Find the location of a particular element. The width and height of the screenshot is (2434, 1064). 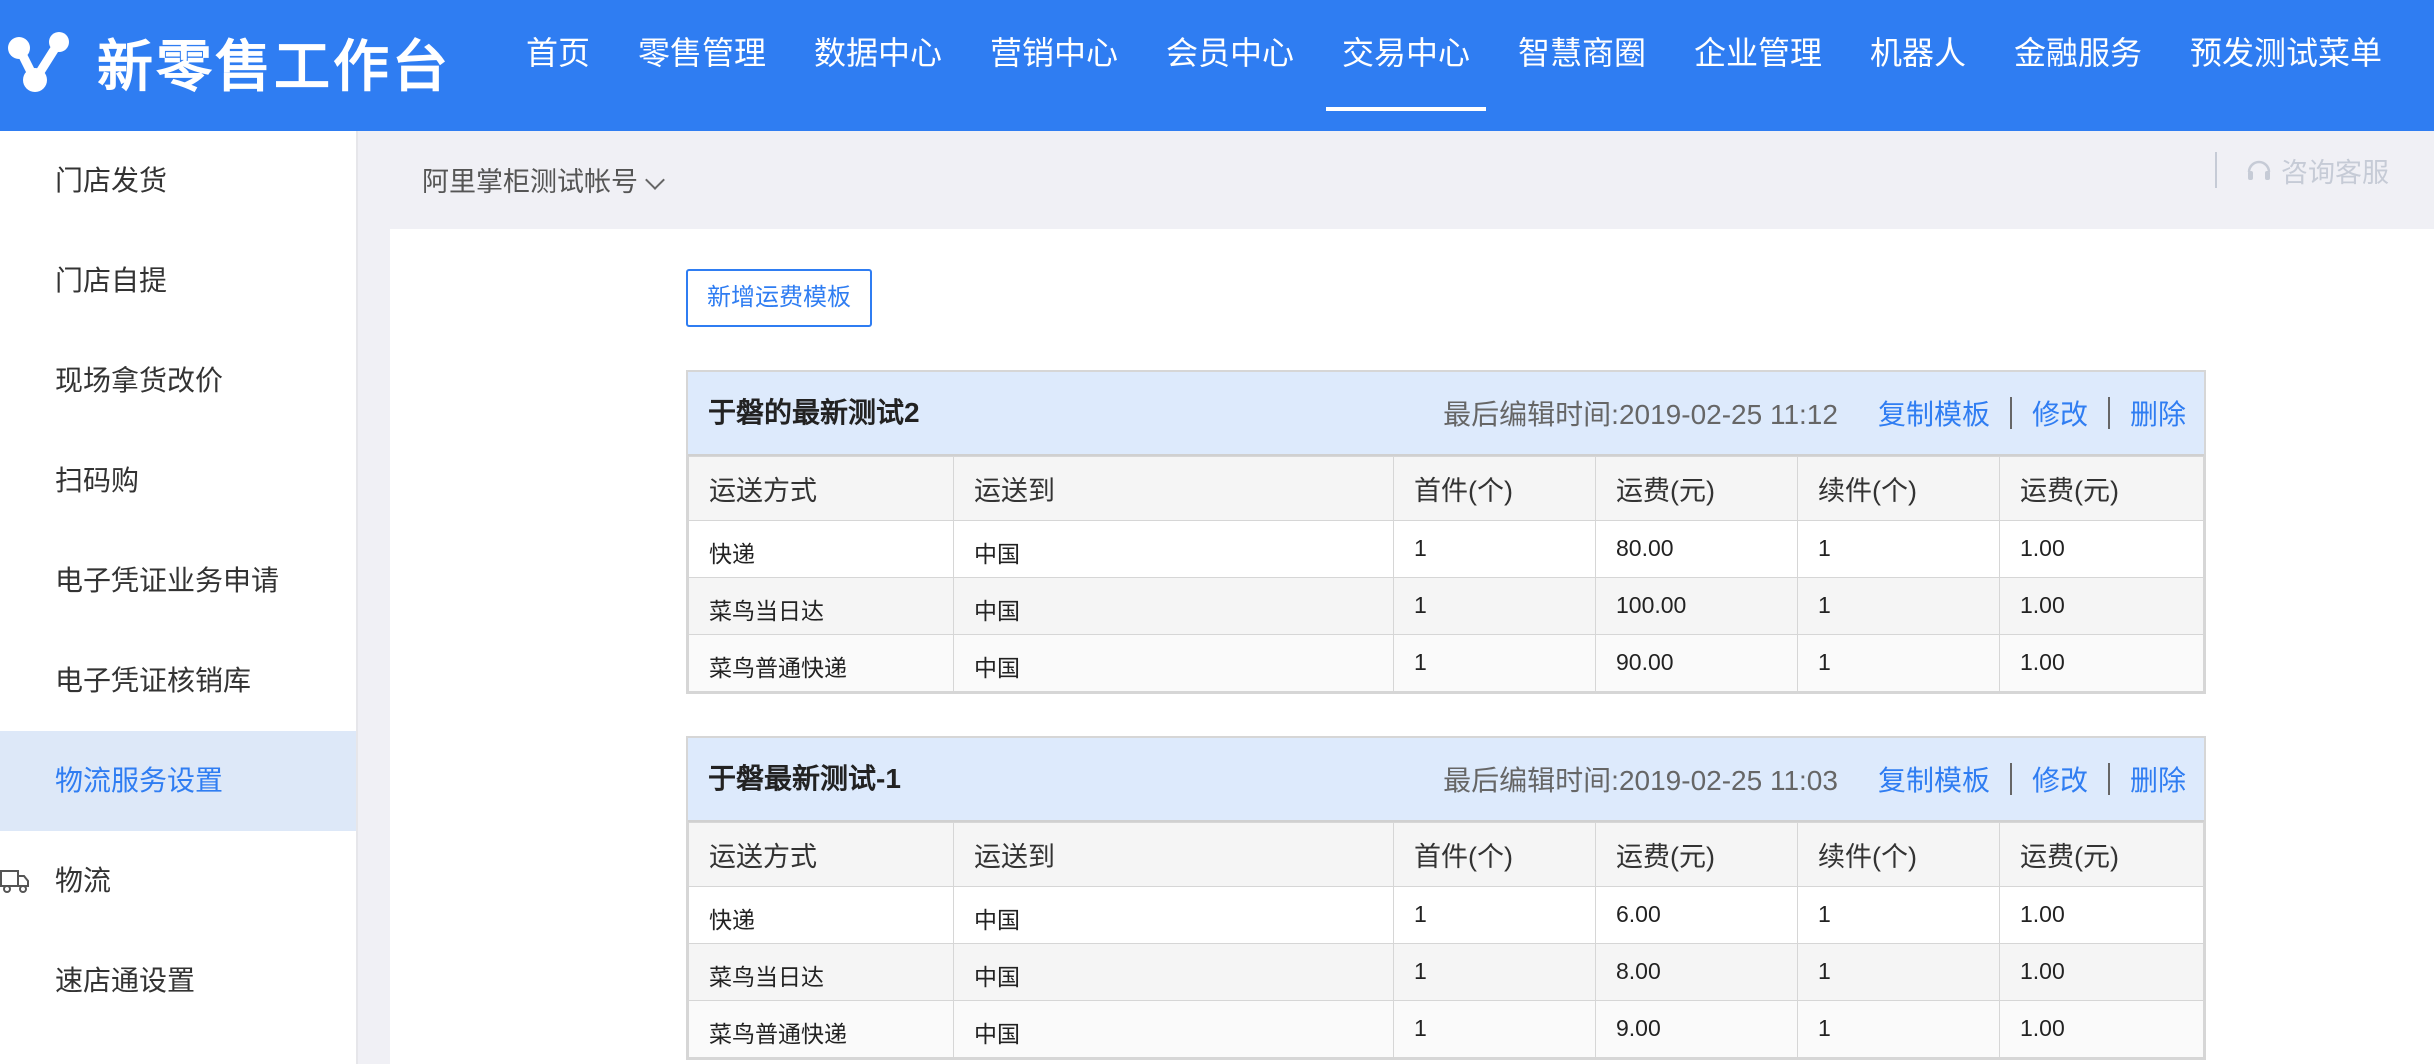

sidebar-item-onsite-price-change: 现场拿货改价 is located at coordinates (178, 381).